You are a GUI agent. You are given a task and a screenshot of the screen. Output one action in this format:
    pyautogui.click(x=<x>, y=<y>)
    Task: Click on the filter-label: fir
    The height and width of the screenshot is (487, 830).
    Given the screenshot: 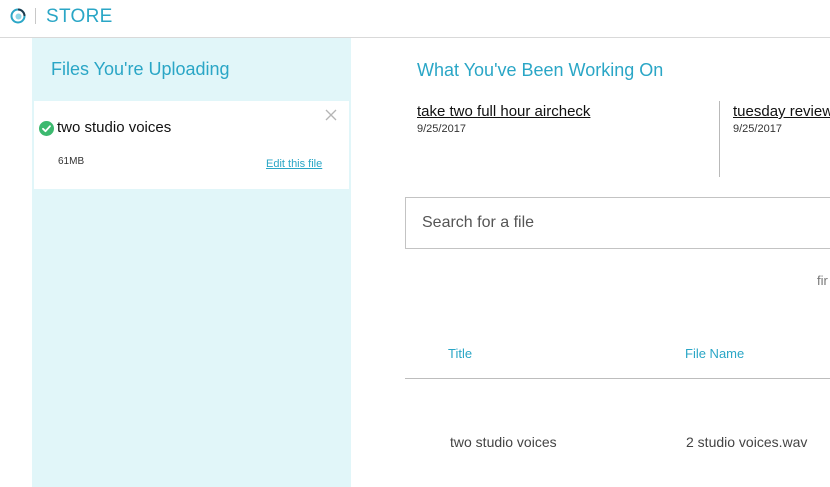 What is the action you would take?
    pyautogui.click(x=822, y=280)
    